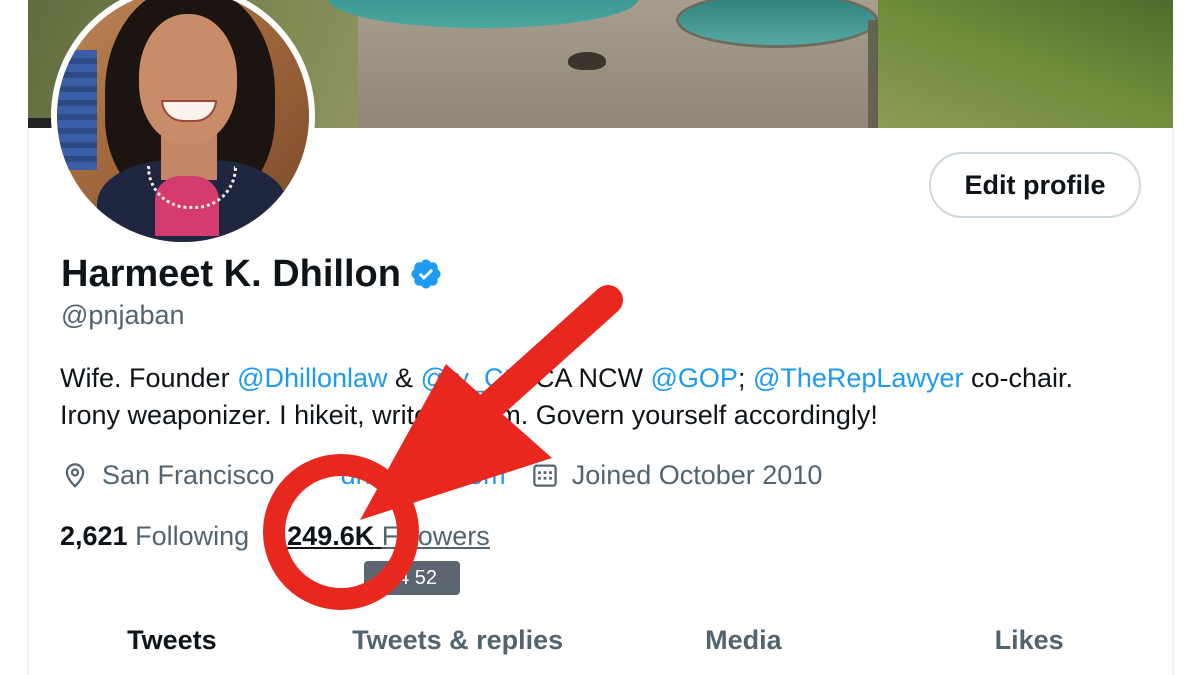 The image size is (1200, 675). I want to click on bio-text: ; CA NCW, so click(585, 378).